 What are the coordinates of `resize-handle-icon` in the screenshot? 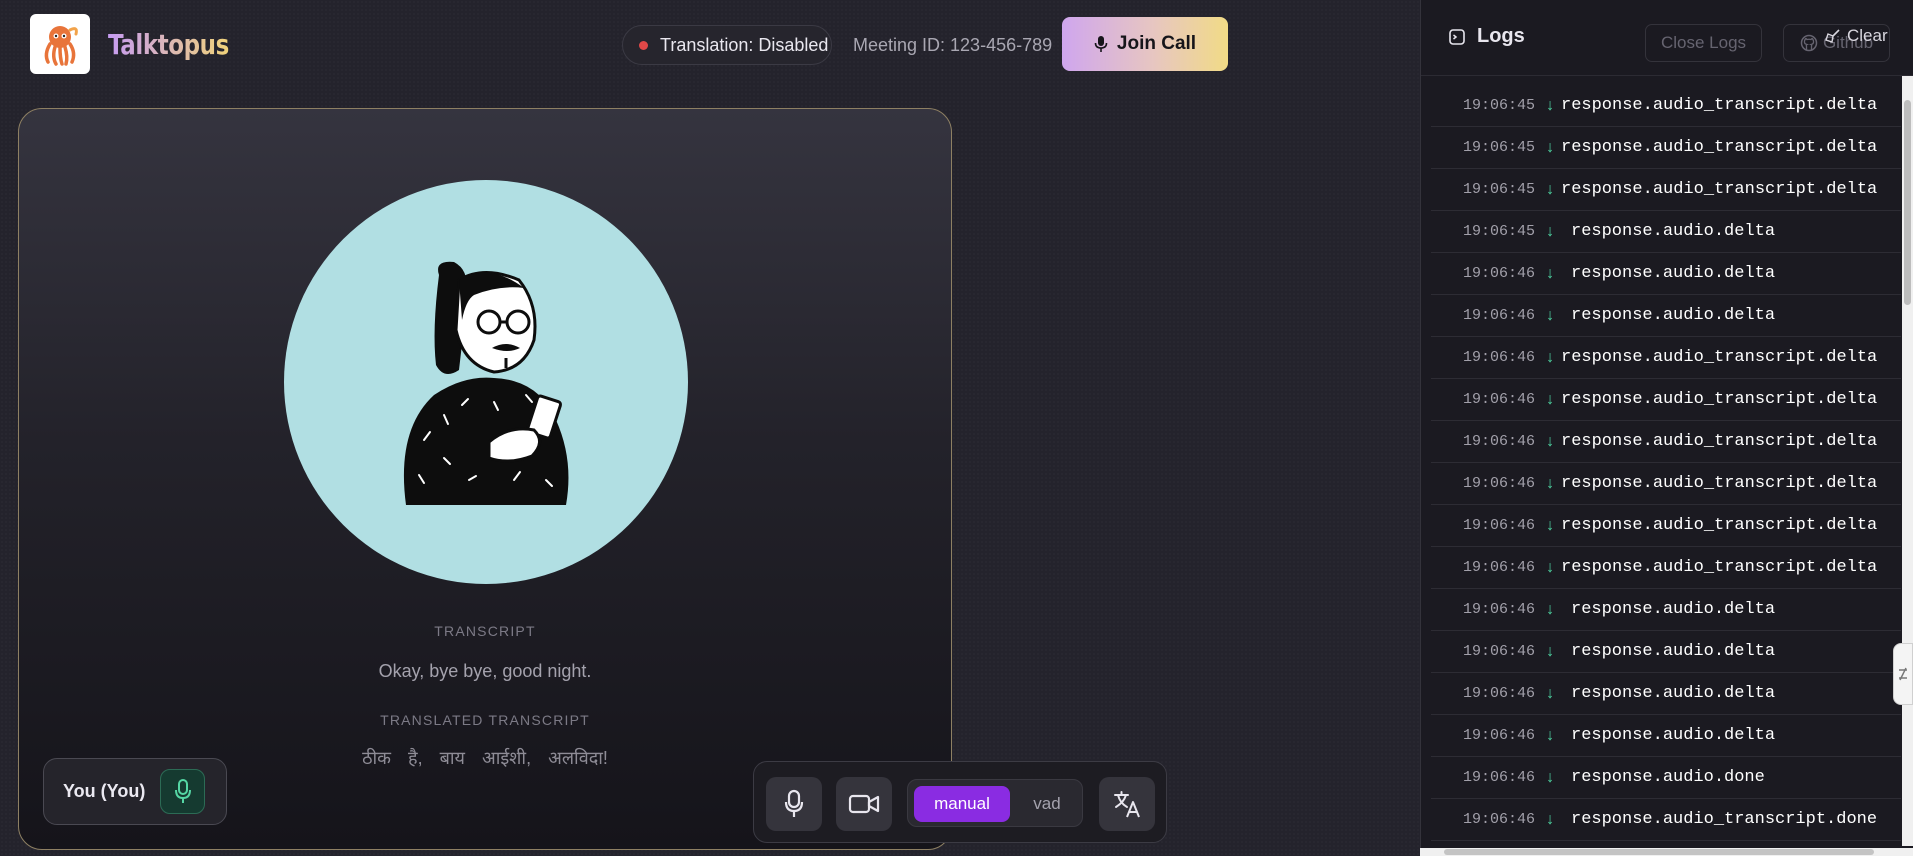 It's located at (1903, 674).